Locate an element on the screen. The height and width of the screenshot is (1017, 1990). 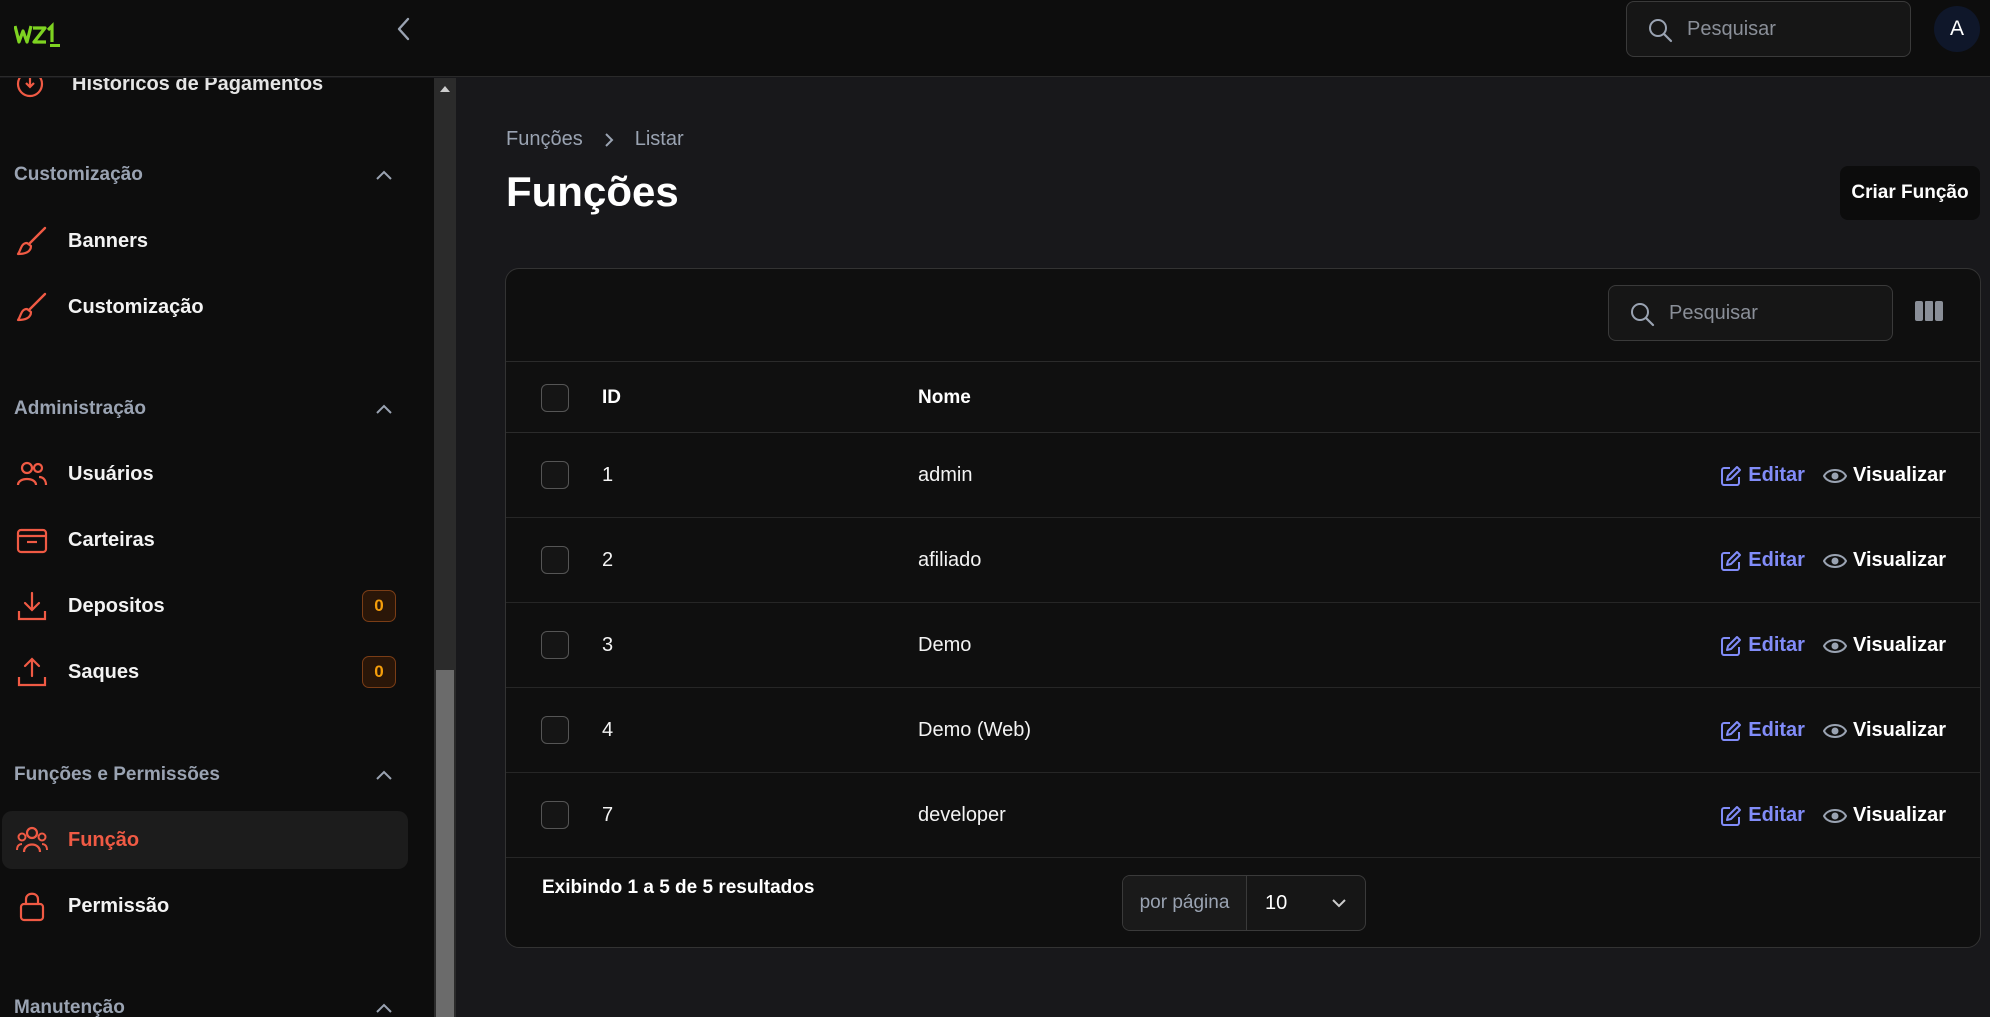
table-row: 3 Demo Editar Visualizar is located at coordinates (1243, 645).